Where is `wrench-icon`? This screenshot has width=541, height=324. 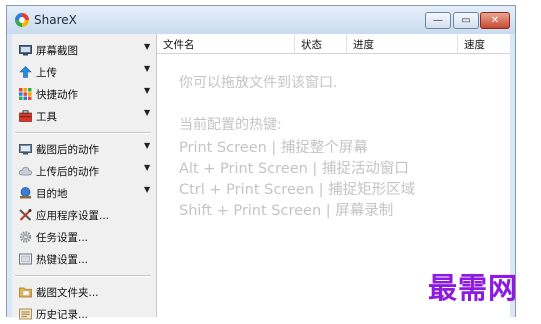
wrench-icon is located at coordinates (25, 215).